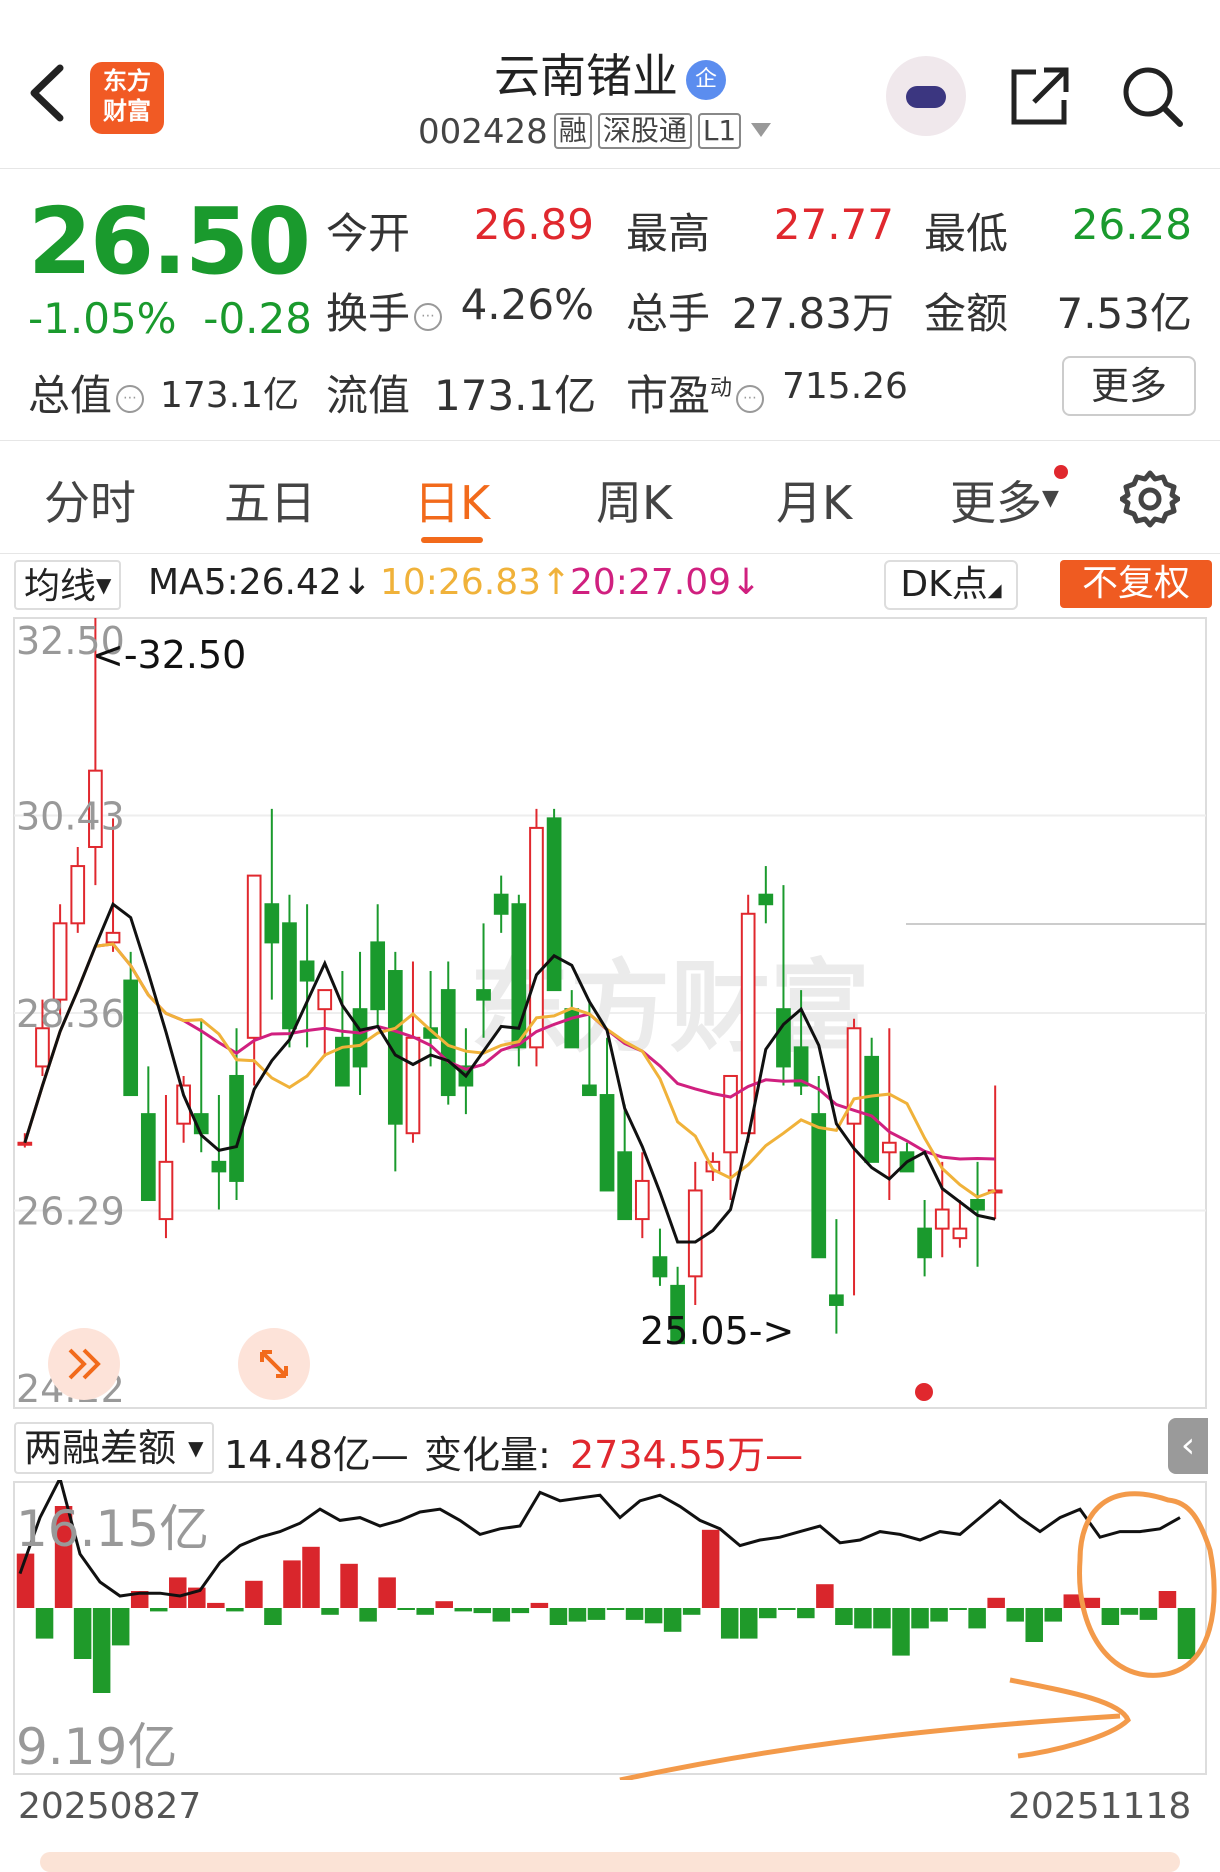 The width and height of the screenshot is (1220, 1872). Describe the element at coordinates (127, 98) in the screenshot. I see `eastmoney-logo: 东方 财富` at that location.